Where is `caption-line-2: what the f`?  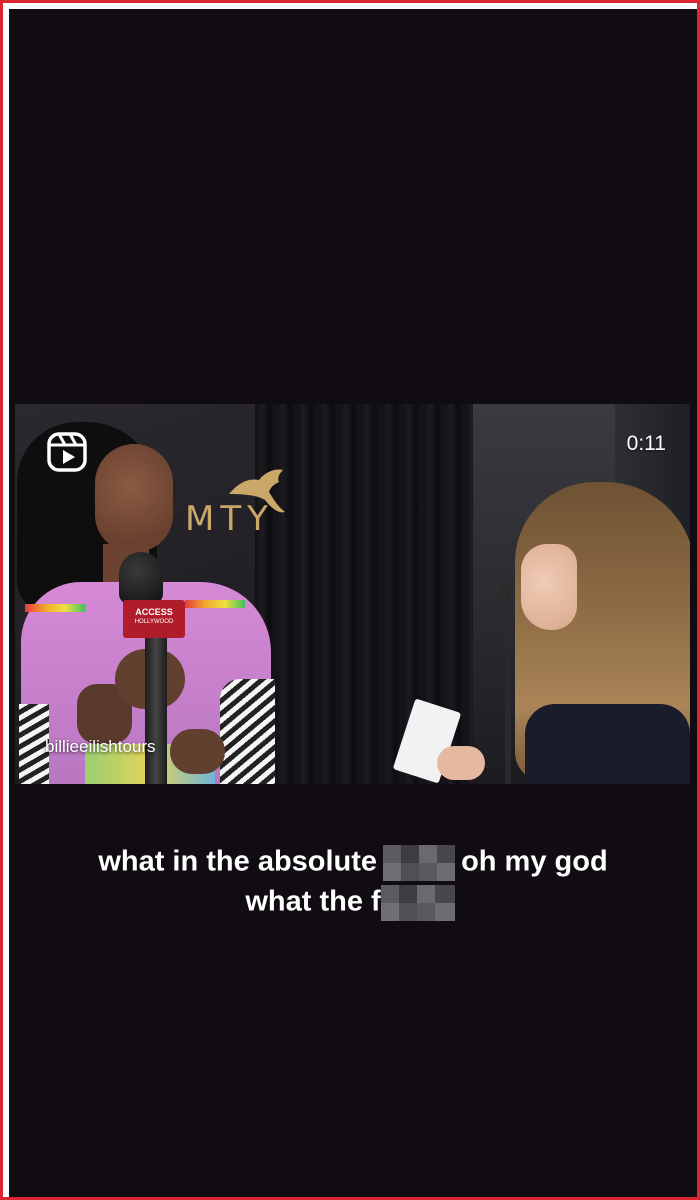 caption-line-2: what the f is located at coordinates (353, 903).